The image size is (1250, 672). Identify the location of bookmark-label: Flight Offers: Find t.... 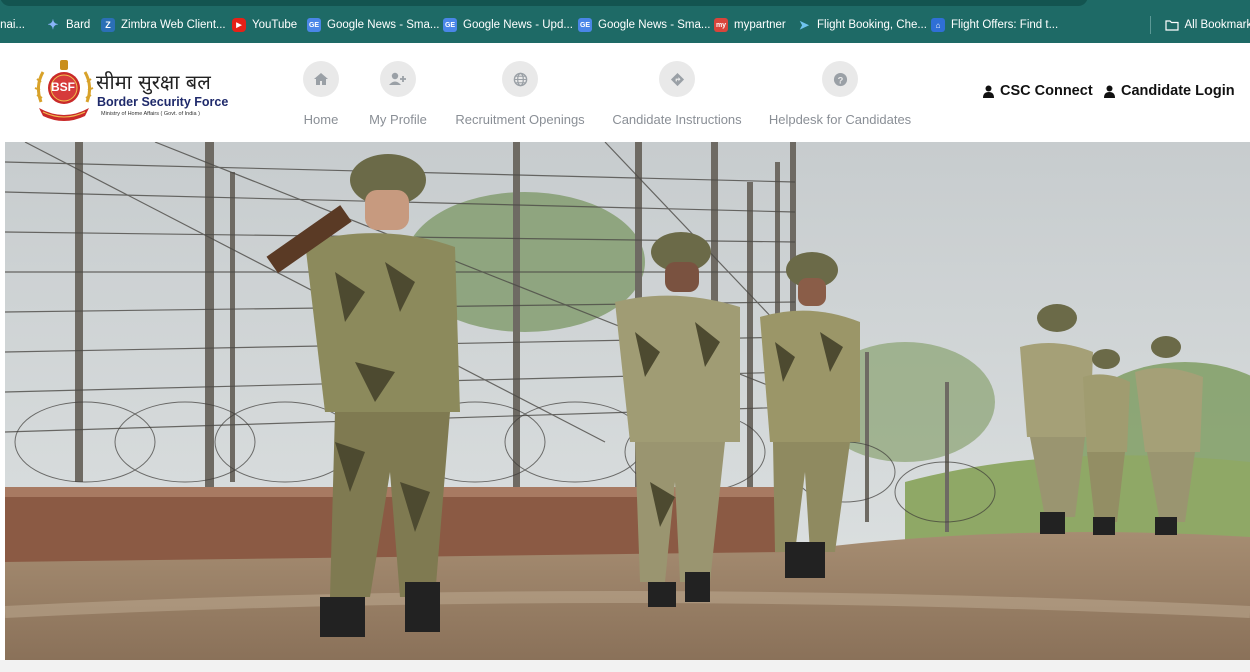
(1005, 25).